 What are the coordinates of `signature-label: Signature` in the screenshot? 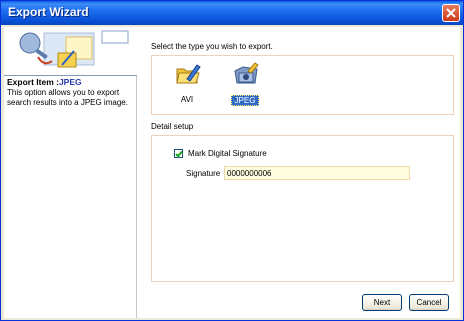 It's located at (203, 173).